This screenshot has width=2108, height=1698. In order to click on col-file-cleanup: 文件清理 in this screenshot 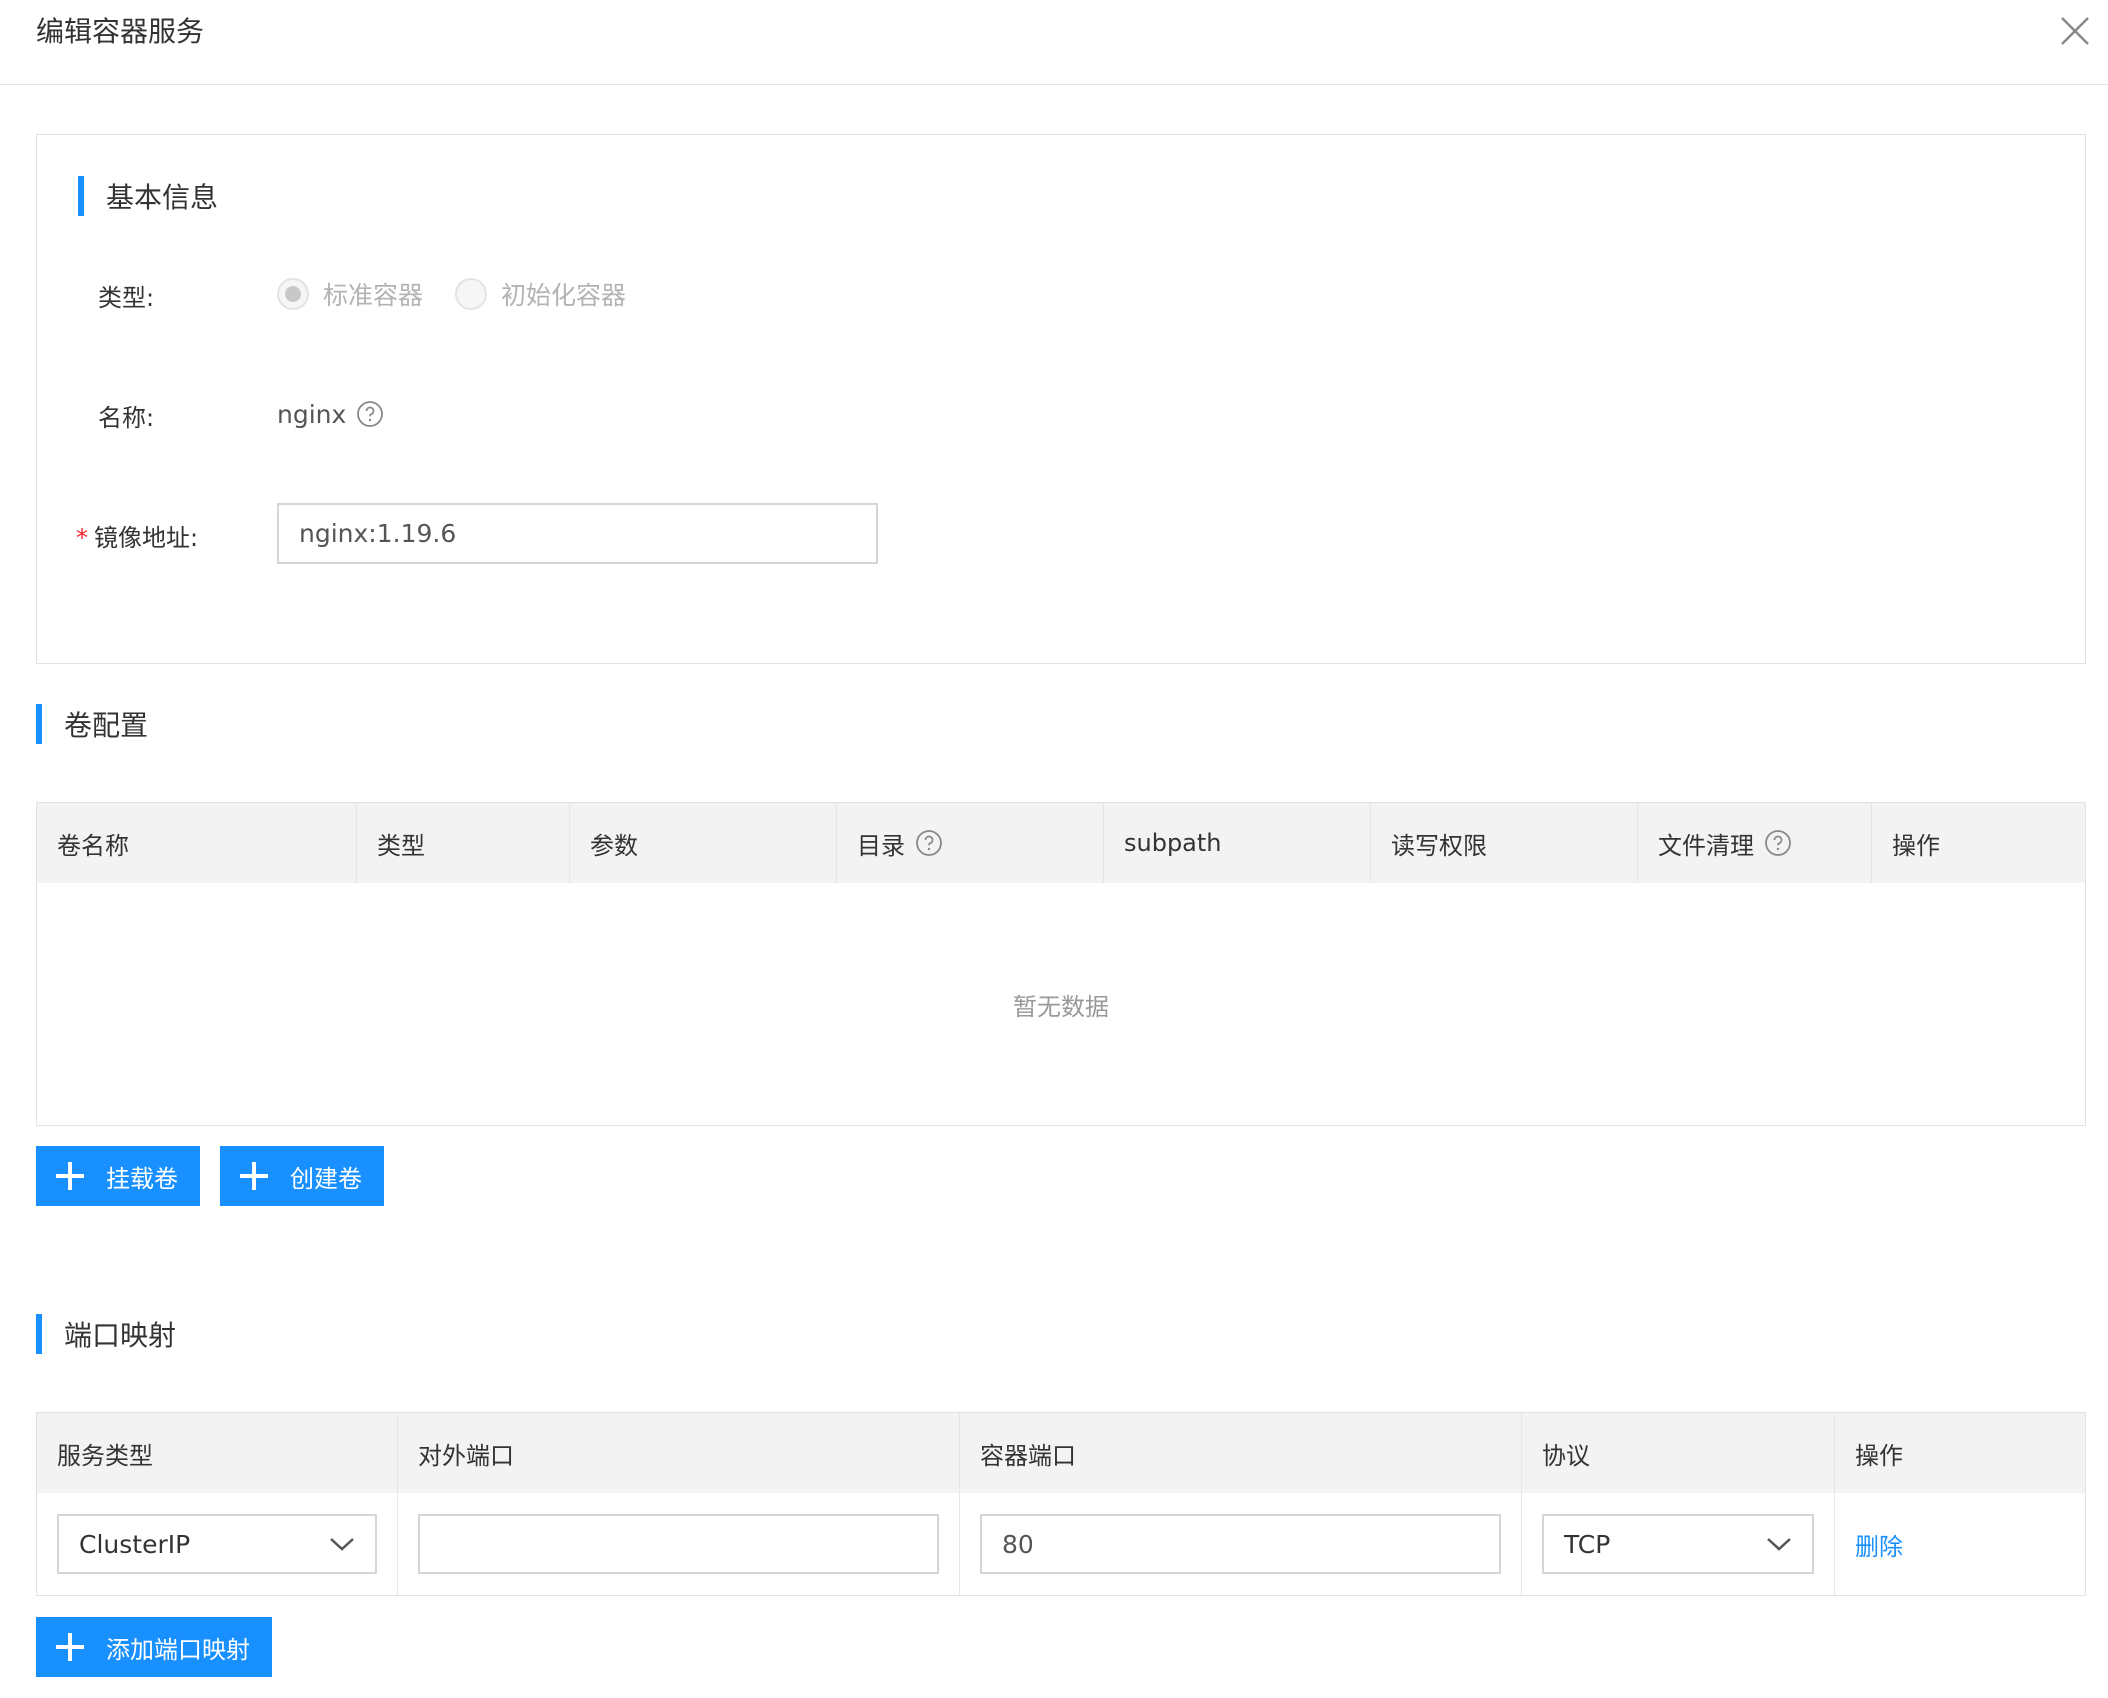, I will do `click(1755, 843)`.